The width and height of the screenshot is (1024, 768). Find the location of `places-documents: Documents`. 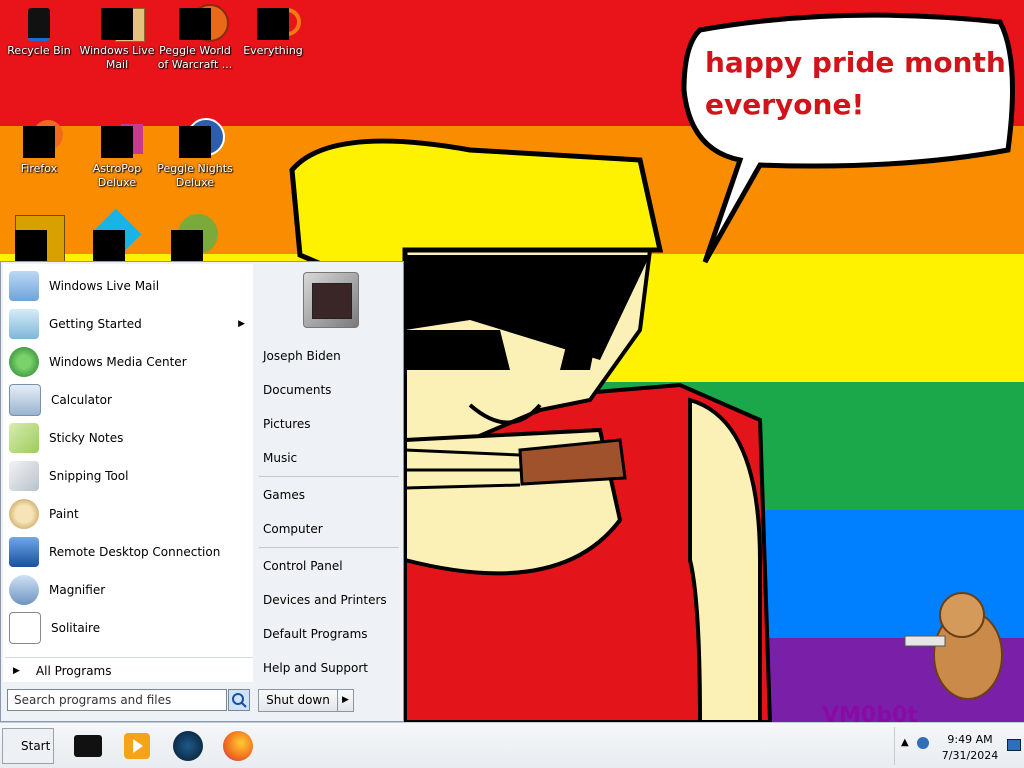

places-documents: Documents is located at coordinates (331, 390).